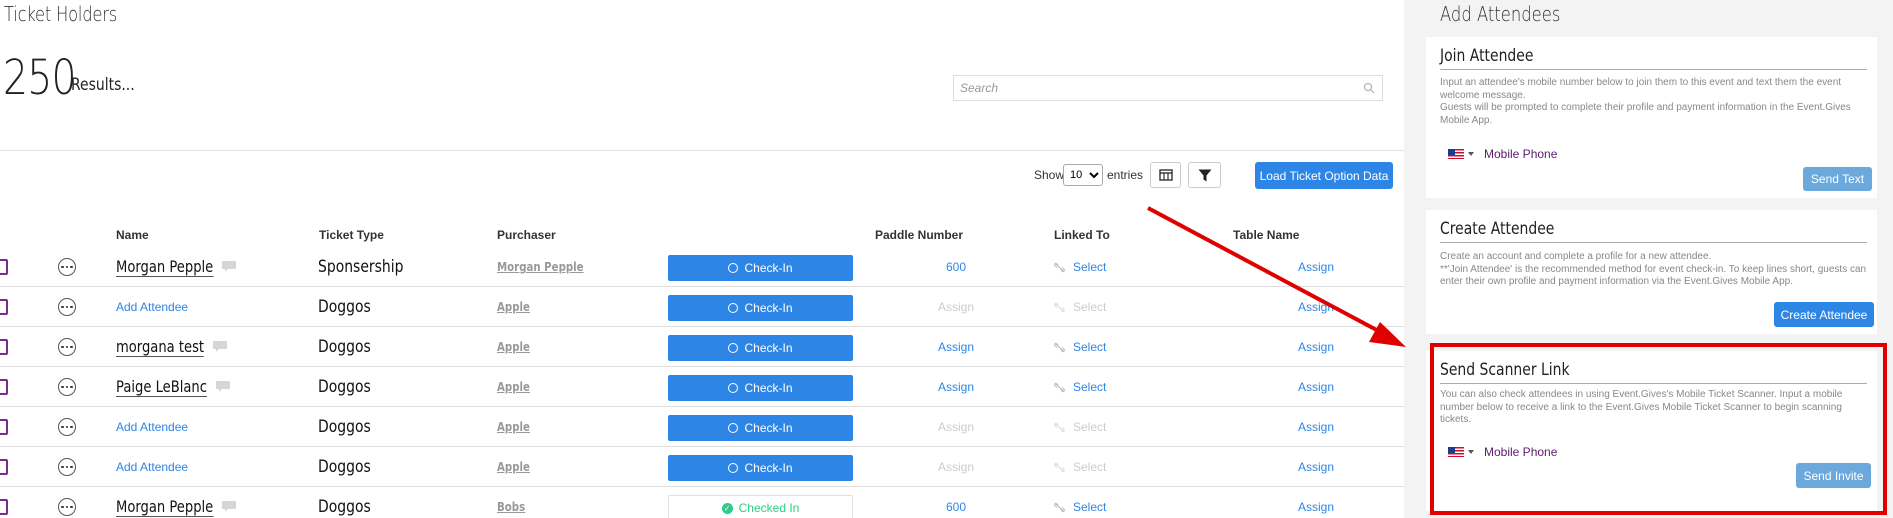 This screenshot has width=1893, height=518. I want to click on column-header-purchaser: Purchaser, so click(526, 235).